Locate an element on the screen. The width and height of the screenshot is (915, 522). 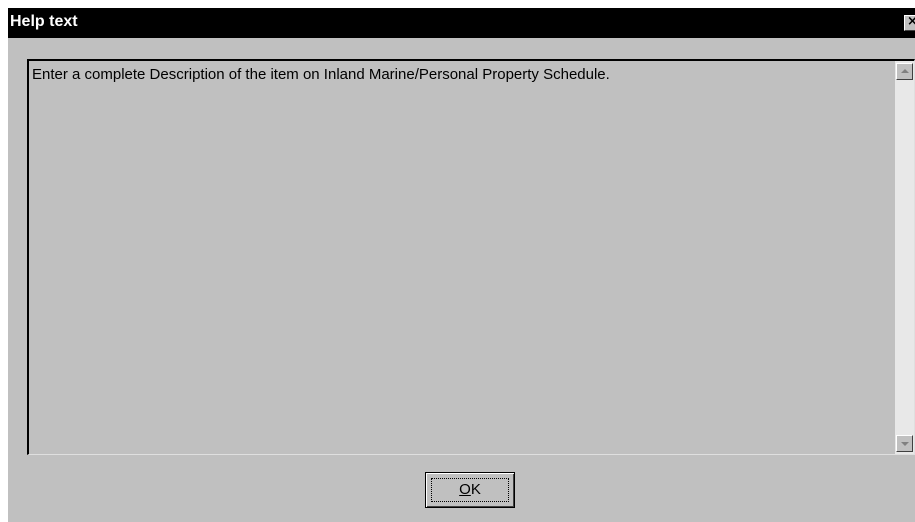
dialog-title: Help text is located at coordinates (44, 21).